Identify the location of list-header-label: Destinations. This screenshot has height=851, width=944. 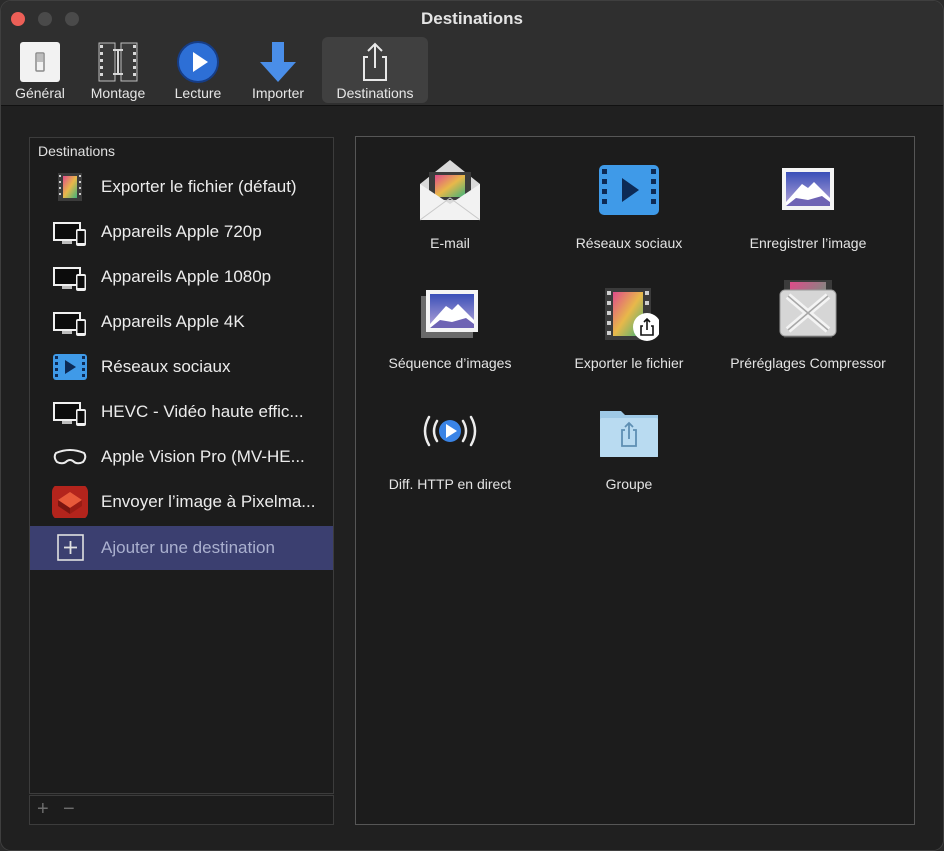
(77, 151).